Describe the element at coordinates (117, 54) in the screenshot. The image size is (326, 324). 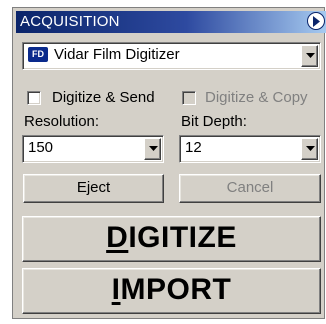
I see `device-select-value: Vidar Film Digitizer` at that location.